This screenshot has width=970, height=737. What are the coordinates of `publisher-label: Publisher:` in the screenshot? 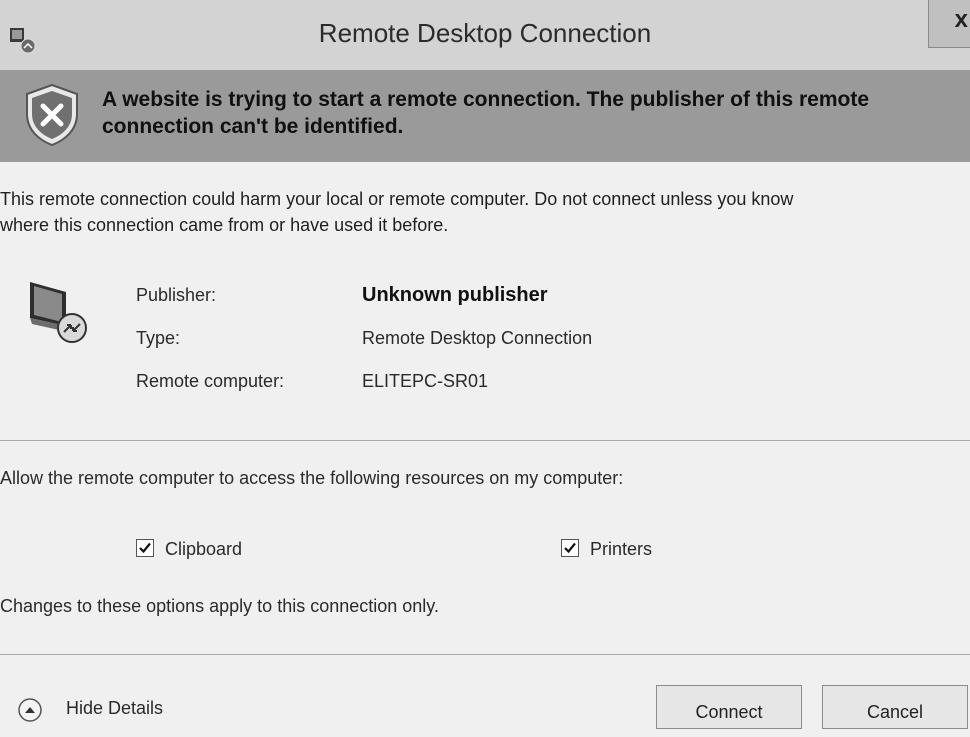 It's located at (176, 295).